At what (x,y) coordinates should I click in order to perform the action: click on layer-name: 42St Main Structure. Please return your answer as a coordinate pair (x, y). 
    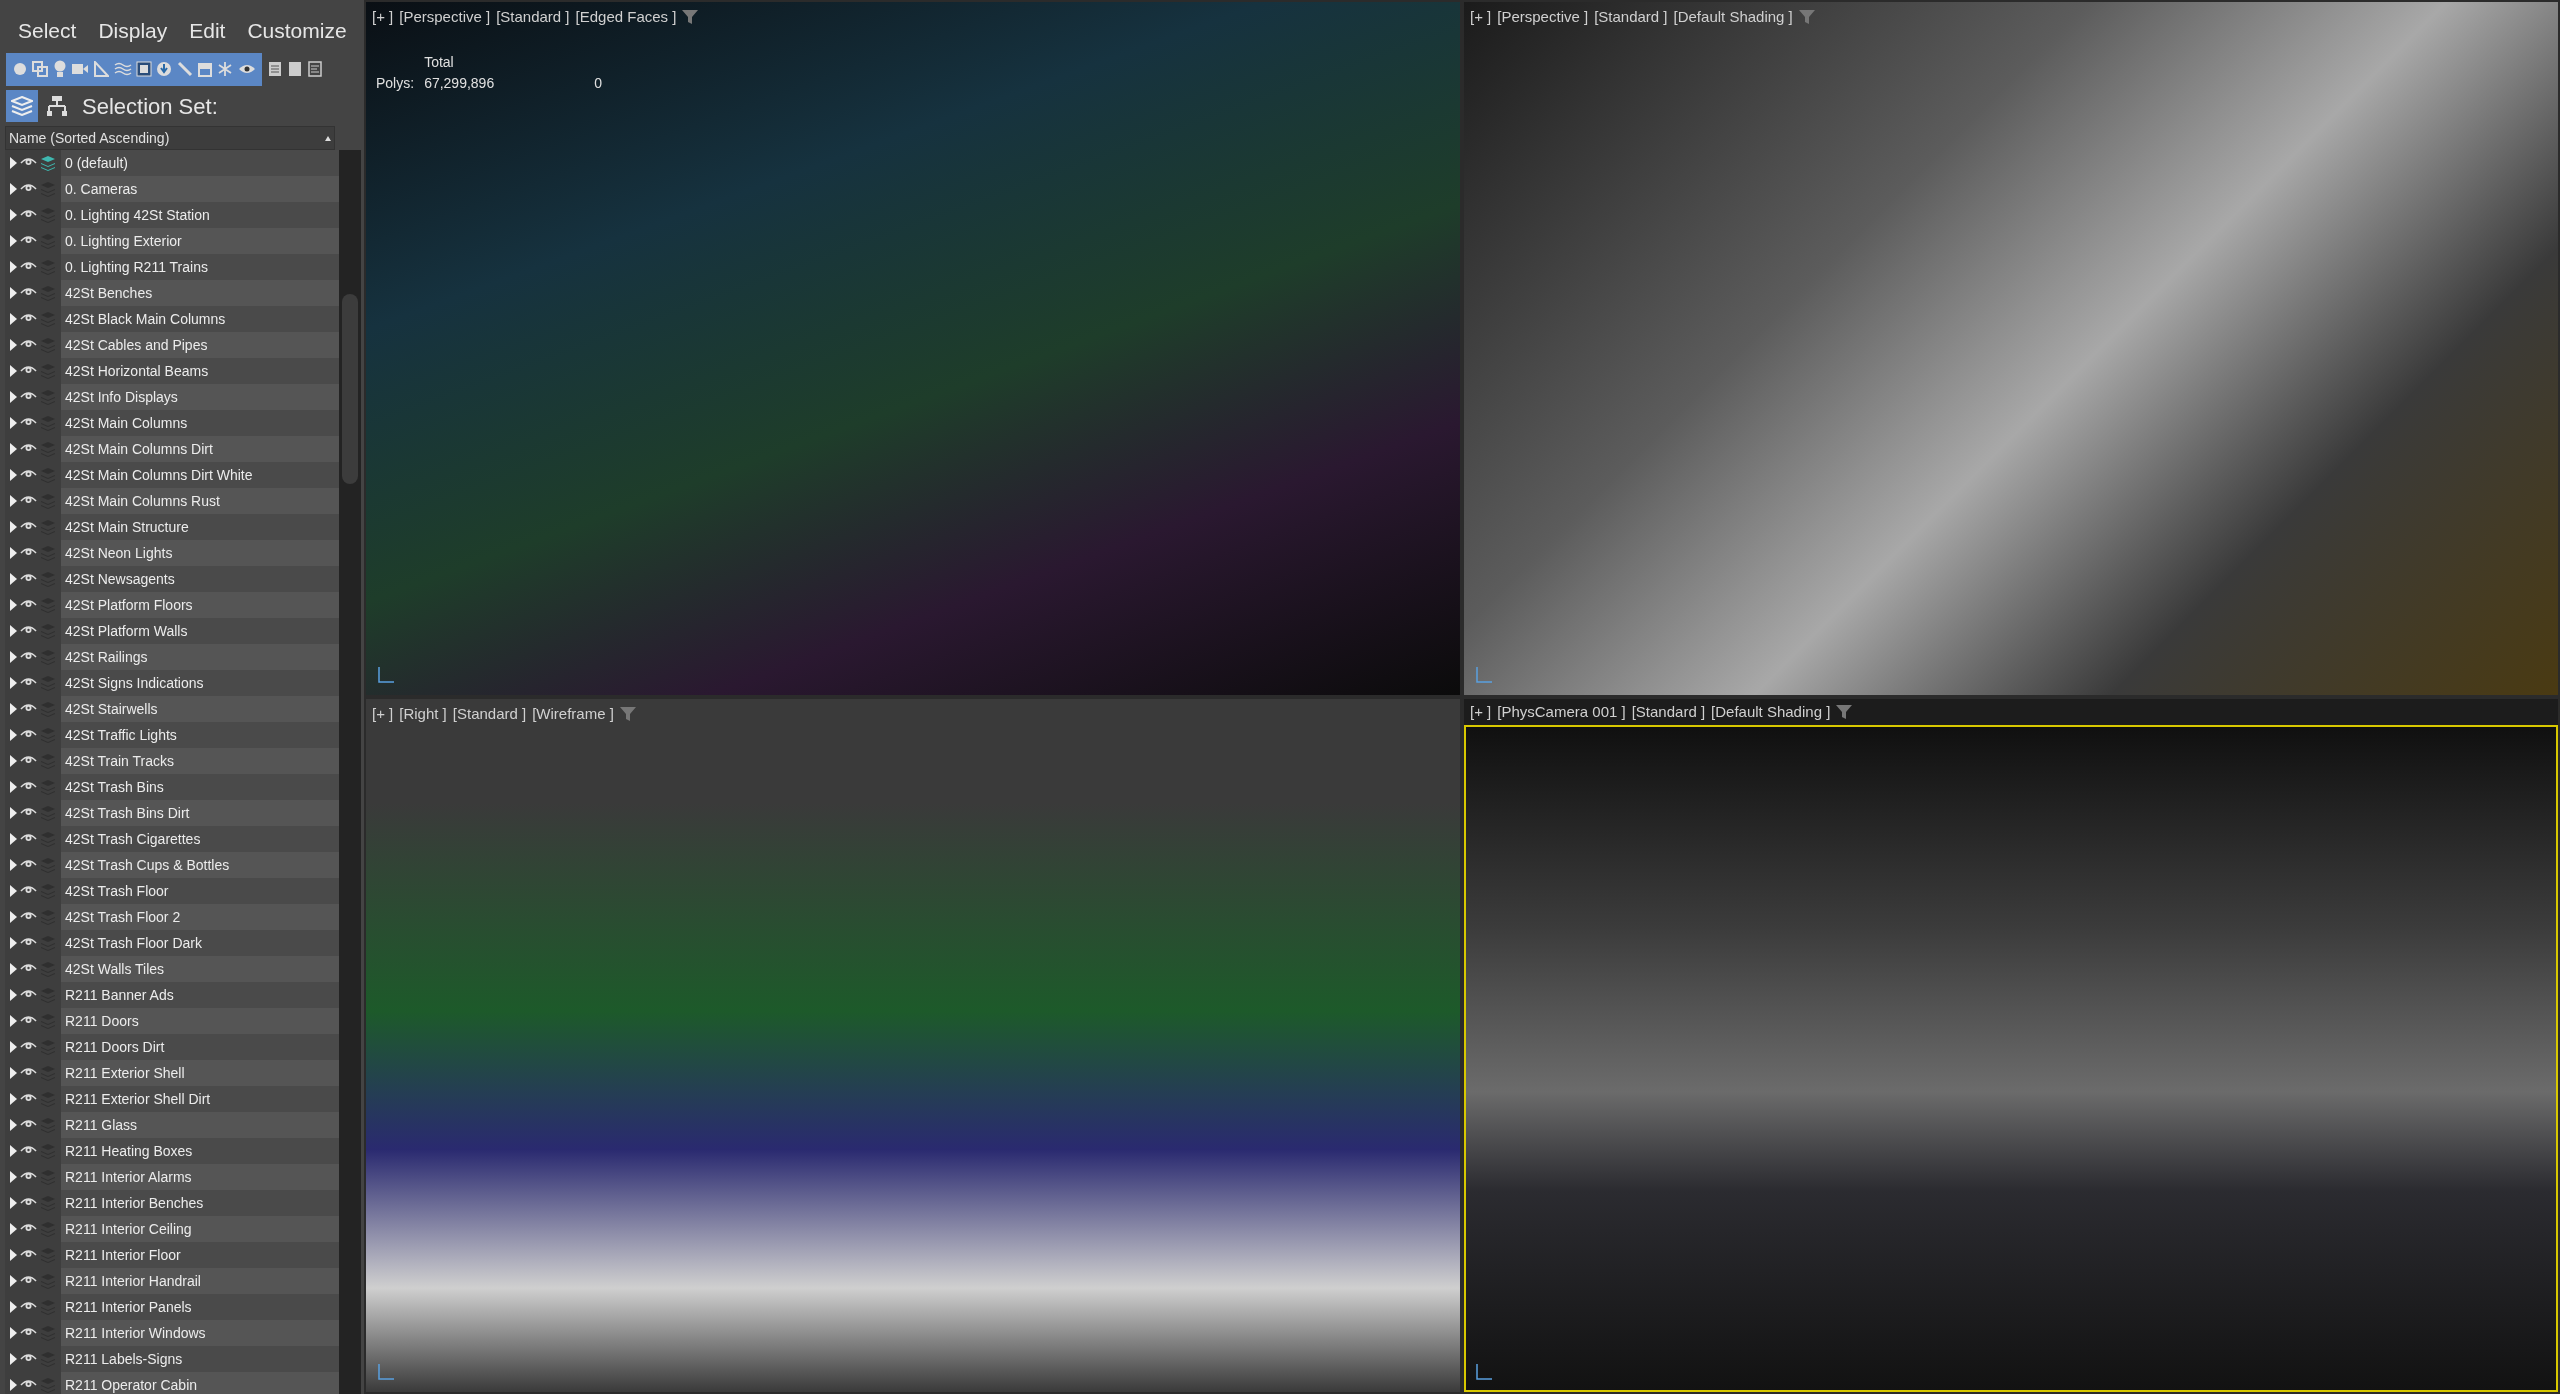
    Looking at the image, I should click on (200, 527).